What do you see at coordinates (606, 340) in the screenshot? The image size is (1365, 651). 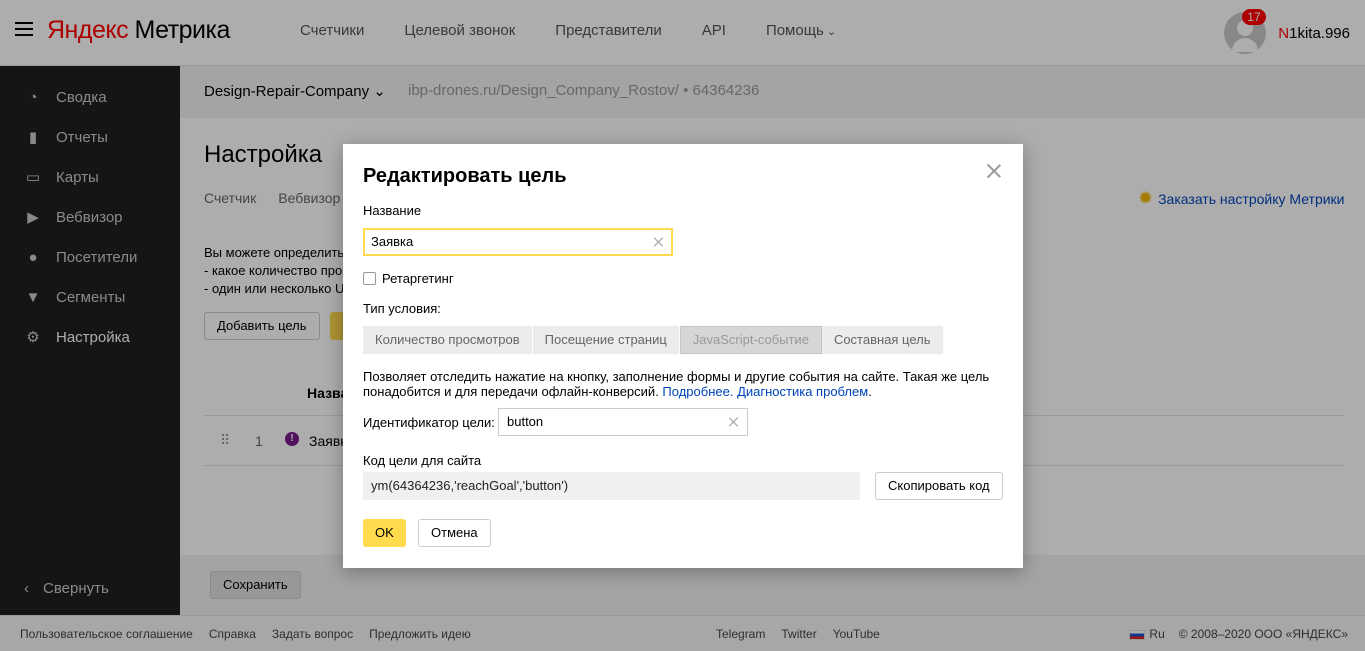 I see `condition-option-pages: Посещение страниц` at bounding box center [606, 340].